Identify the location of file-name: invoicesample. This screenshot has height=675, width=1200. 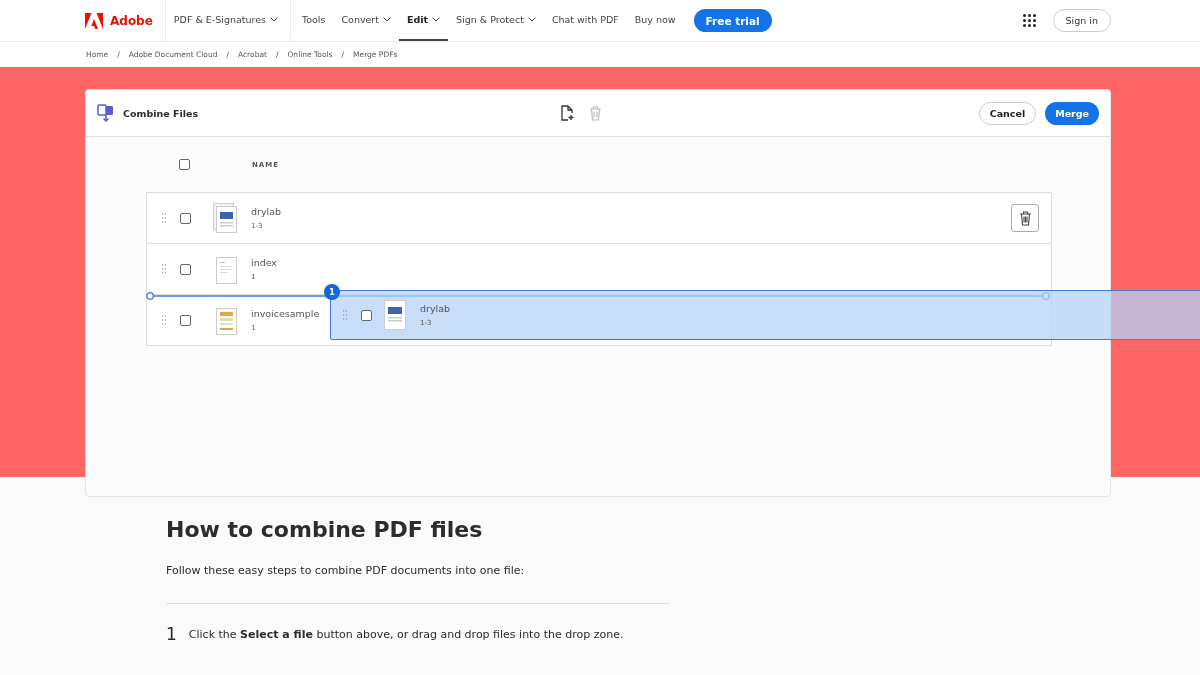
(285, 313).